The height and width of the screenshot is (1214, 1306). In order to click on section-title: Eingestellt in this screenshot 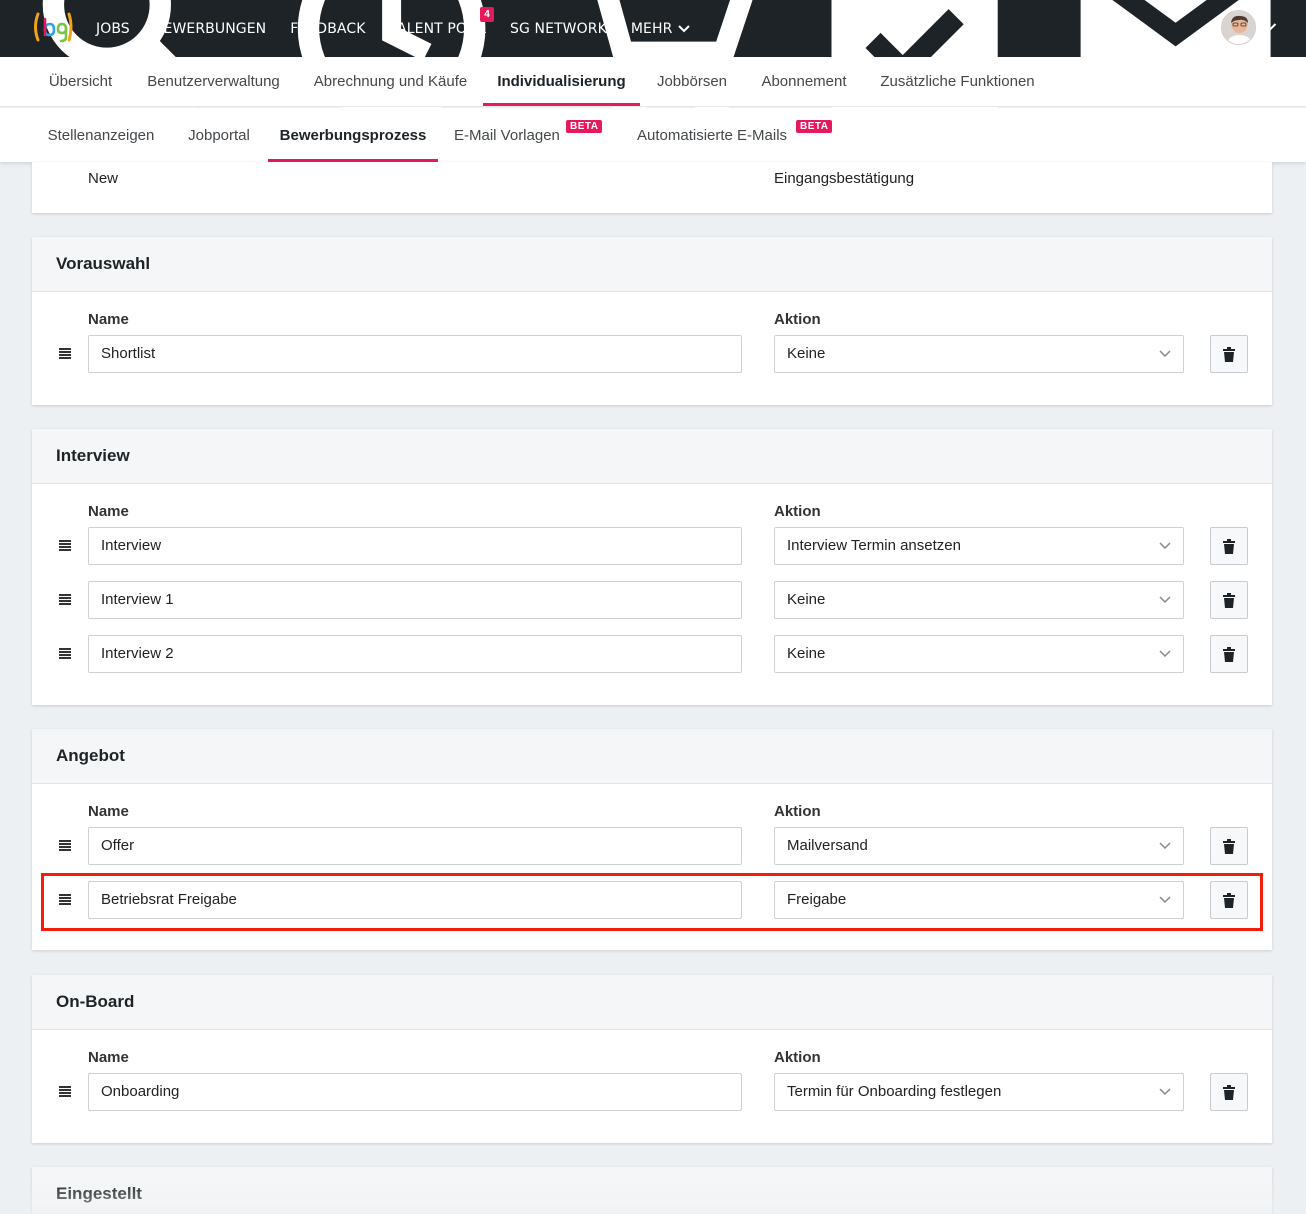, I will do `click(652, 1190)`.